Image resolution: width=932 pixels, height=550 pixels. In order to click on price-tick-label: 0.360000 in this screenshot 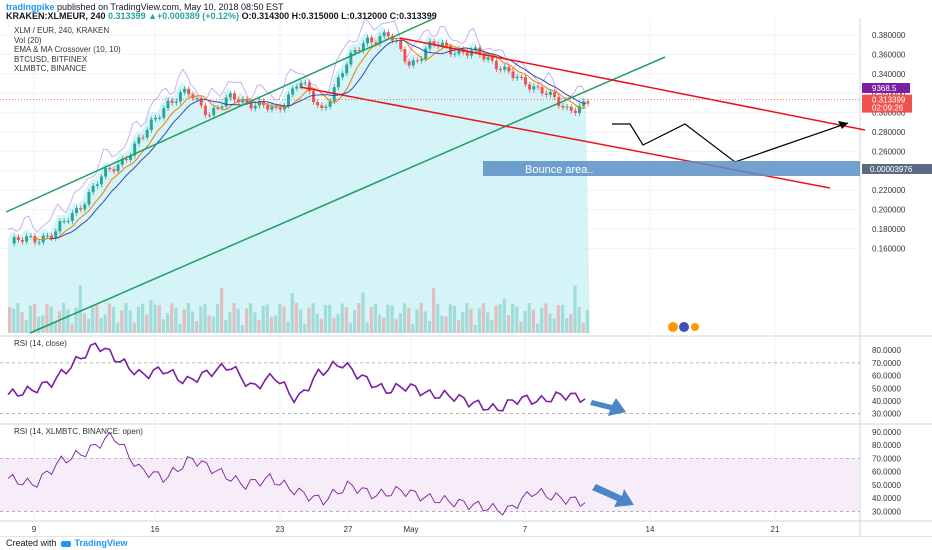, I will do `click(889, 54)`.